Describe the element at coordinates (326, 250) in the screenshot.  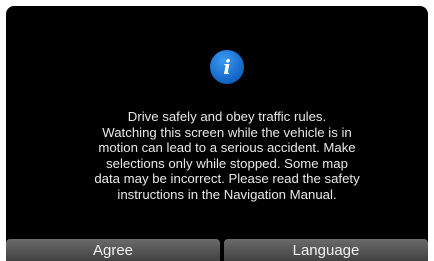
I see `language-button: Language` at that location.